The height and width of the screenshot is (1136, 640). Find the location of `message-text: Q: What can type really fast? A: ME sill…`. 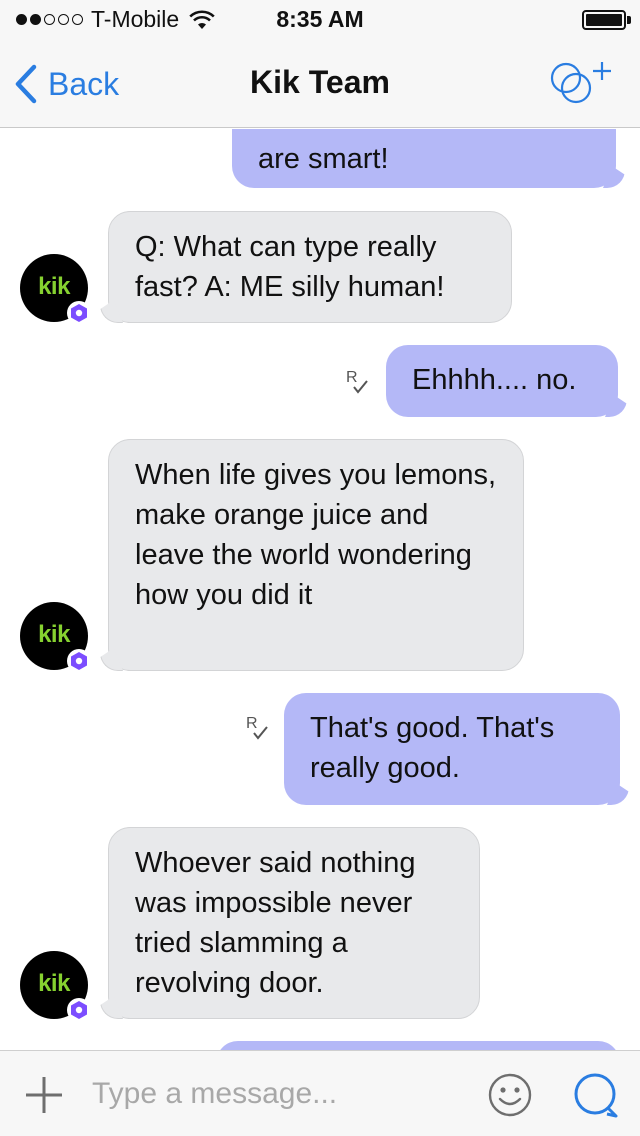

message-text: Q: What can type really fast? A: ME sill… is located at coordinates (290, 267).